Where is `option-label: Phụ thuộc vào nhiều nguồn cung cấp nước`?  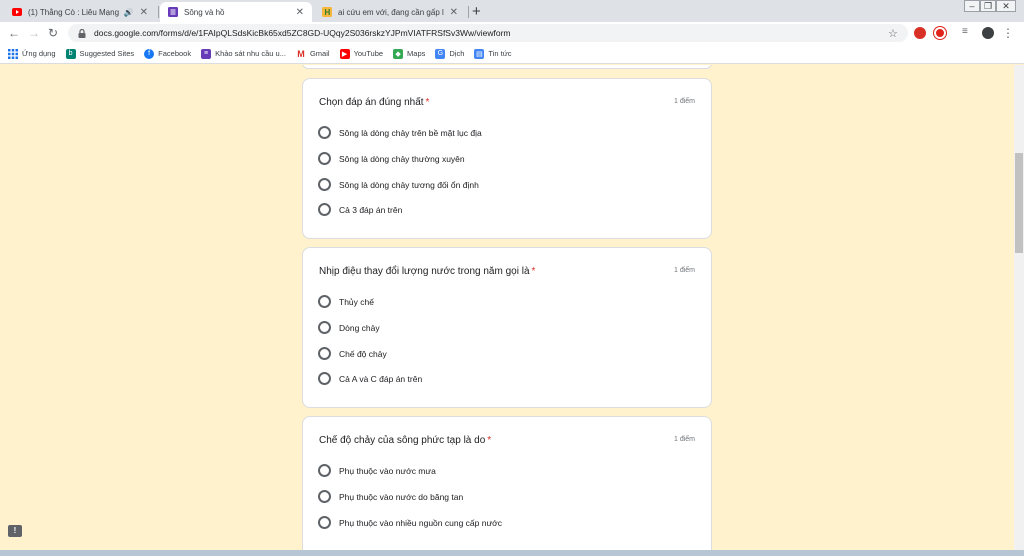
option-label: Phụ thuộc vào nhiều nguồn cung cấp nước is located at coordinates (420, 522).